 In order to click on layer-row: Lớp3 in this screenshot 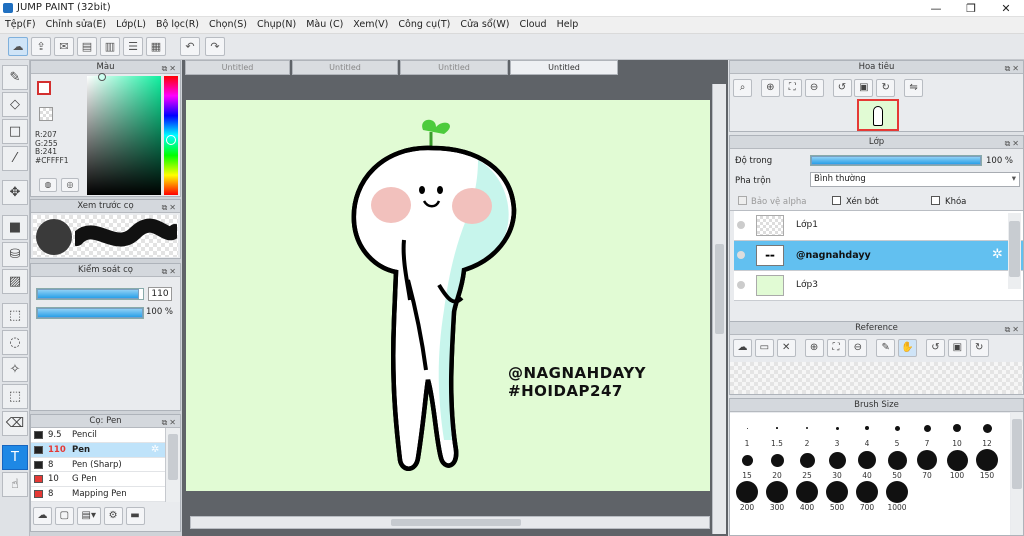, I will do `click(878, 286)`.